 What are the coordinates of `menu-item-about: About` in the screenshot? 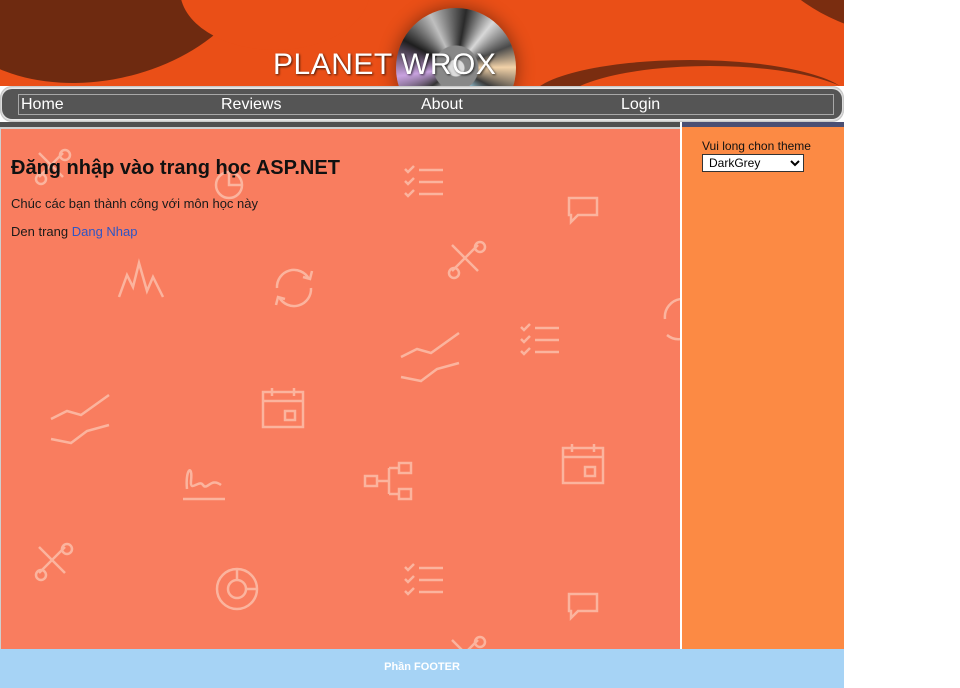 It's located at (442, 104).